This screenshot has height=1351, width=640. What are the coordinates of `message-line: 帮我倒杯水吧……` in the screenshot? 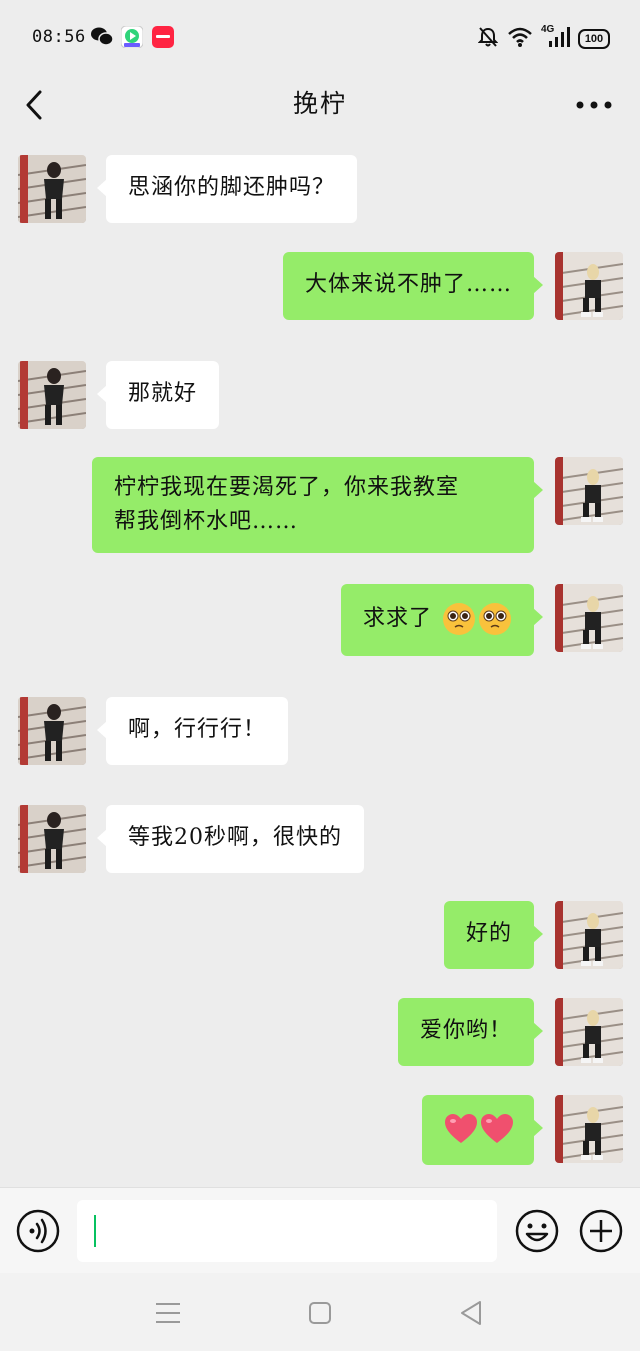 It's located at (206, 521).